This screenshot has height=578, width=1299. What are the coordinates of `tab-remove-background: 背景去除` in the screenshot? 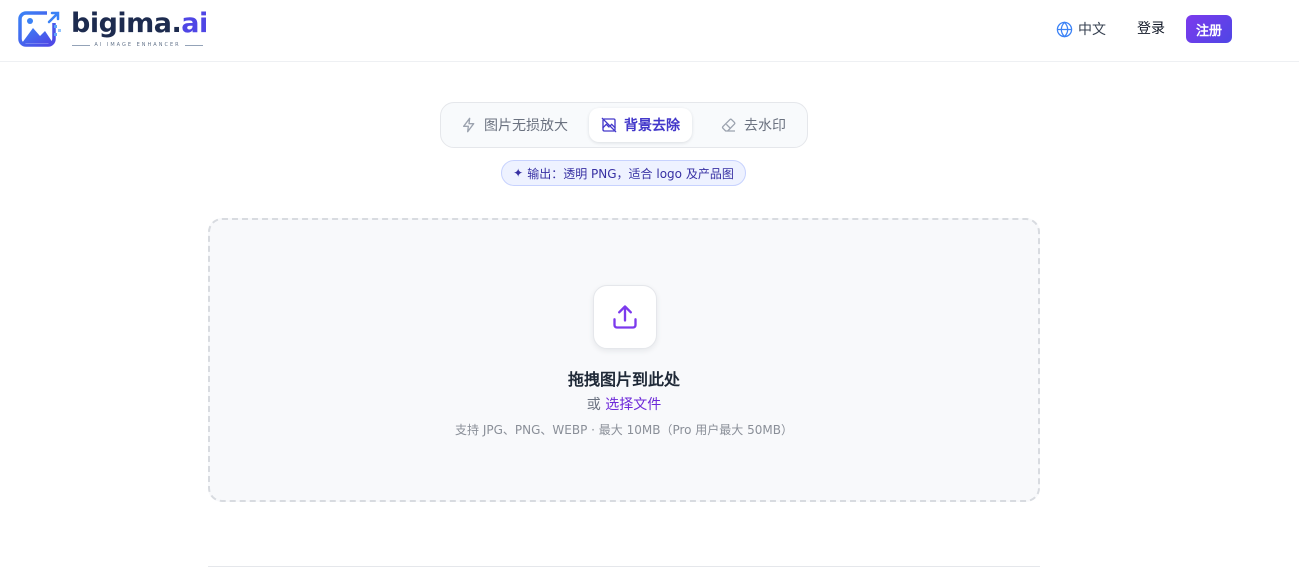 It's located at (640, 125).